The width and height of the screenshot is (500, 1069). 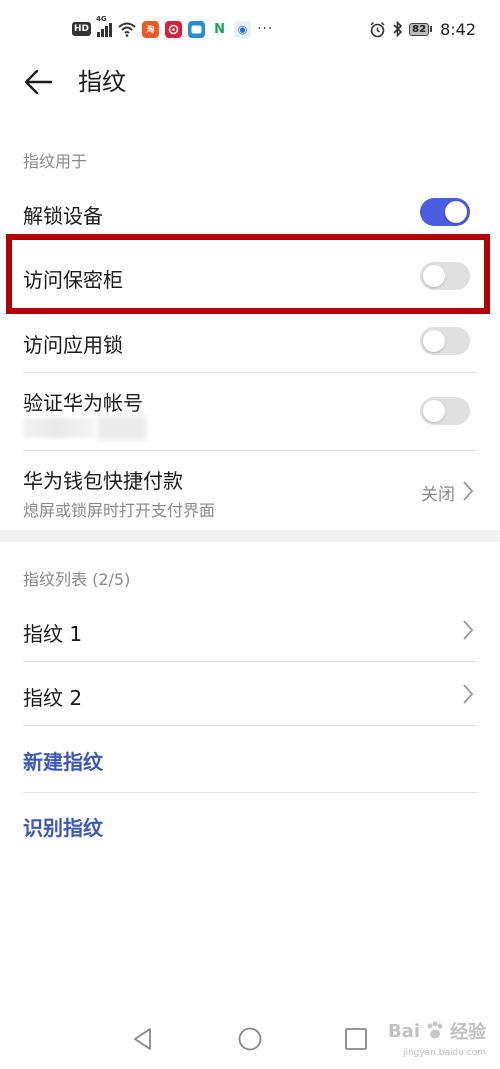 I want to click on alarm-icon, so click(x=377, y=29).